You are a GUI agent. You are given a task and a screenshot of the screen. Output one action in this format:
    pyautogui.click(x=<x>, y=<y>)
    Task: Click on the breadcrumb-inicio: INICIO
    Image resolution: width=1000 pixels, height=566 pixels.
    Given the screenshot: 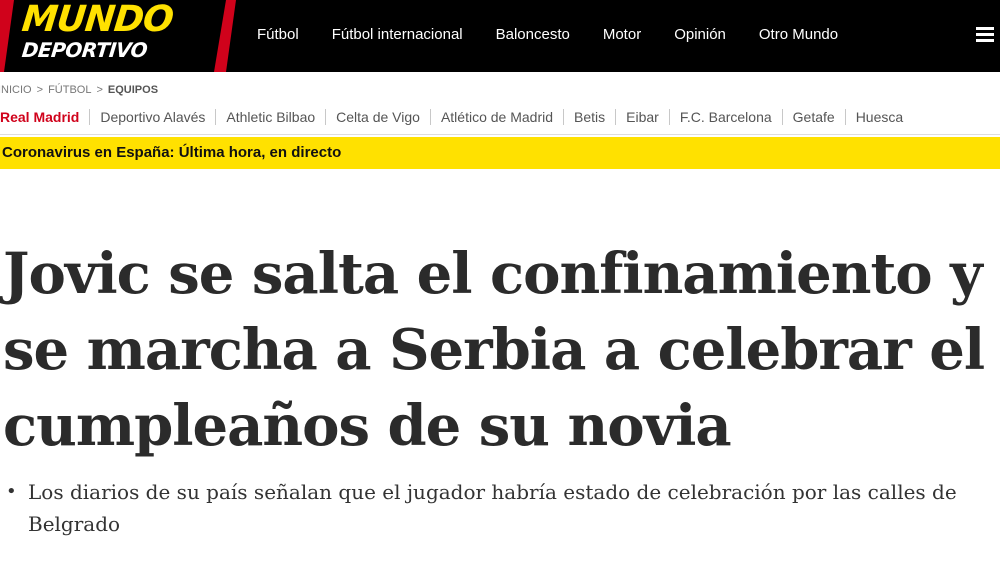 What is the action you would take?
    pyautogui.click(x=16, y=90)
    